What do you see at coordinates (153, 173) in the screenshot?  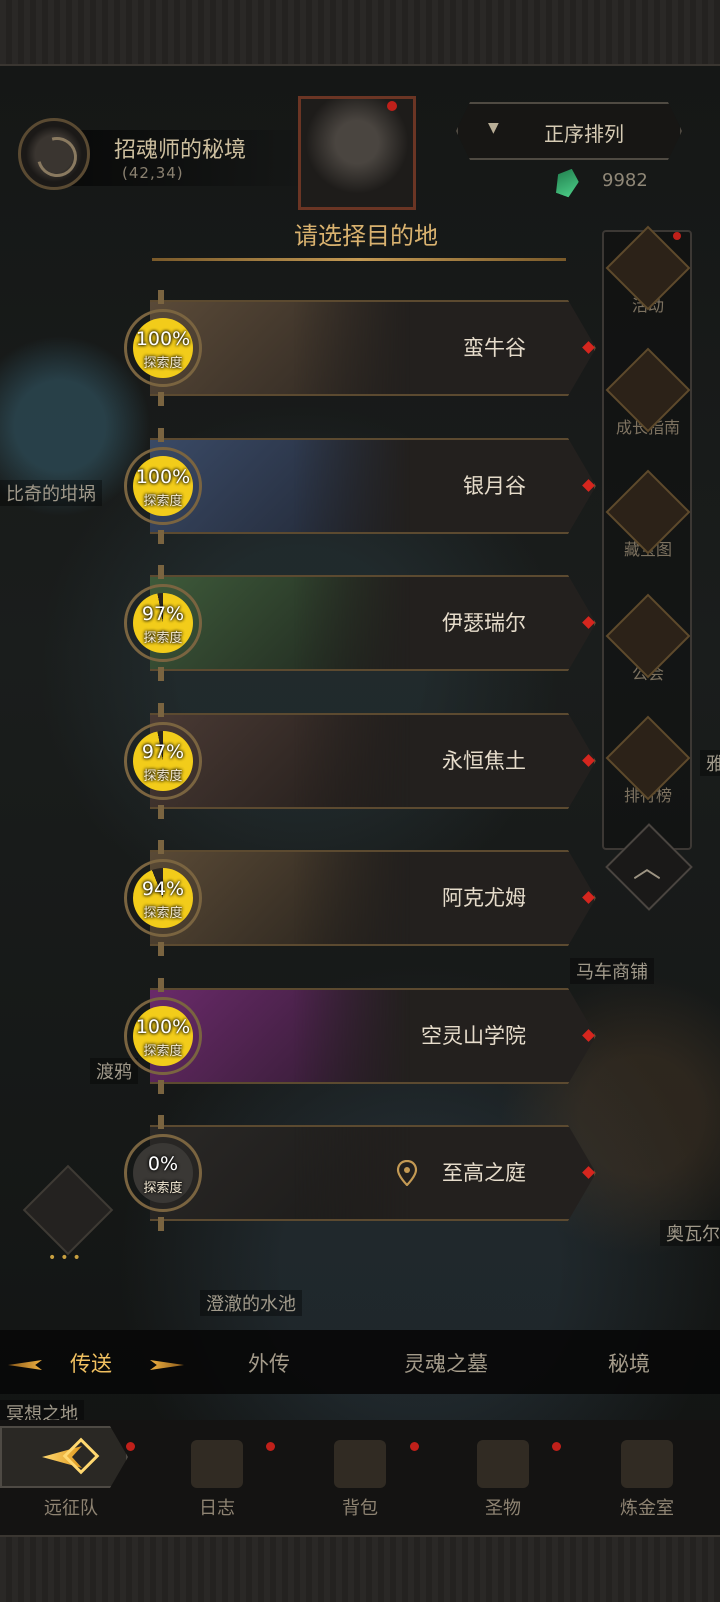 I see `location-coords: (42,34)` at bounding box center [153, 173].